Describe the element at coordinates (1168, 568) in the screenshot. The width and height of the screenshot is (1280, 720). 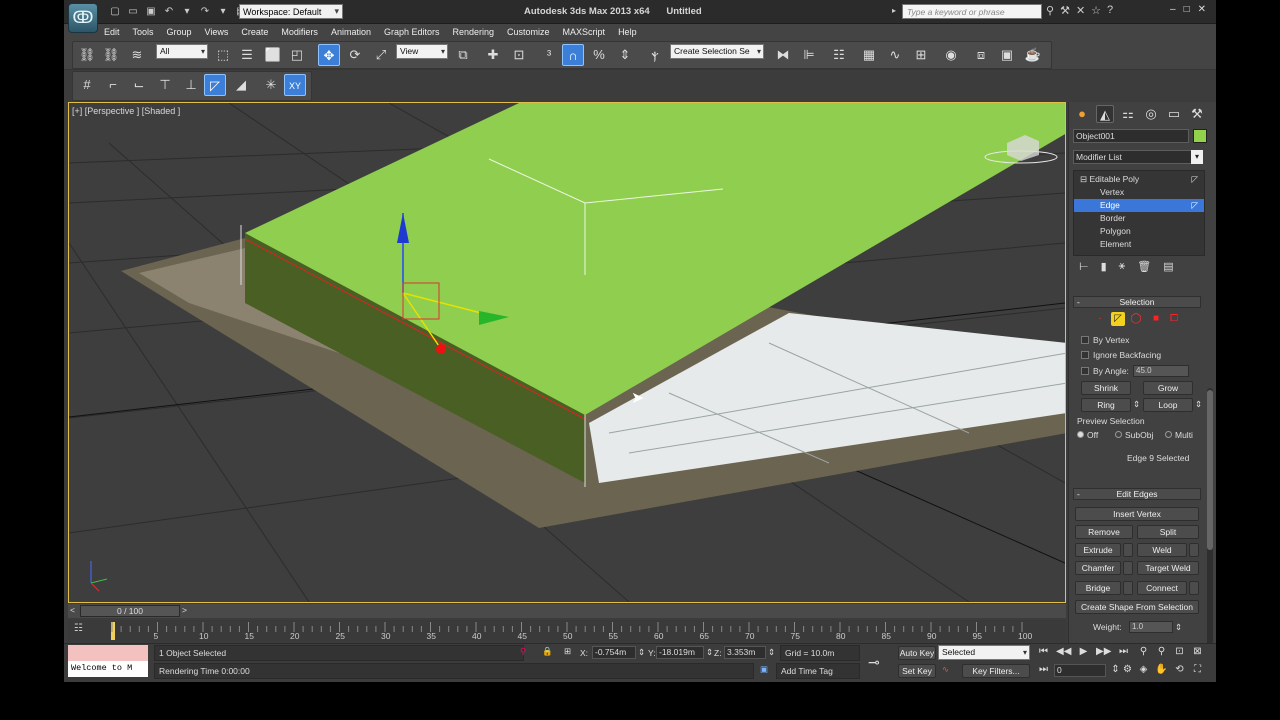
I see `target-weld-button: Target Weld` at that location.